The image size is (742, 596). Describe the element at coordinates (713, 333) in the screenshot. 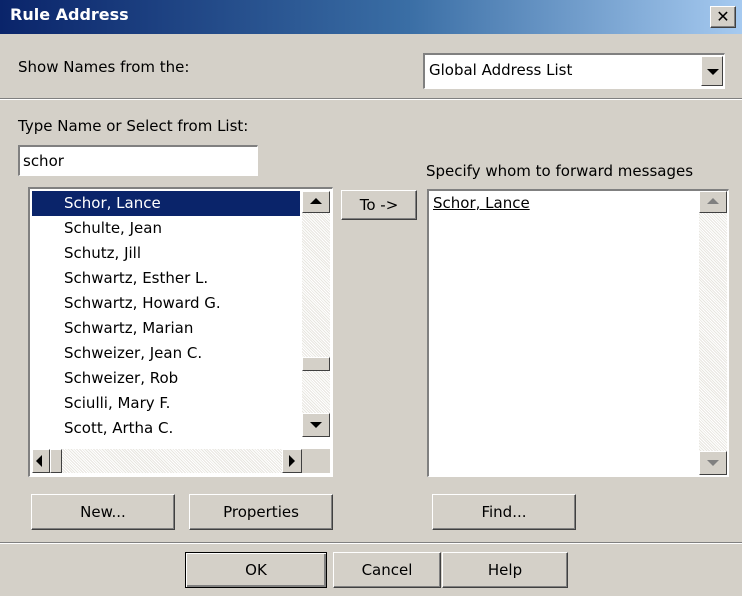

I see `recipients-vertical-scrollbar` at that location.